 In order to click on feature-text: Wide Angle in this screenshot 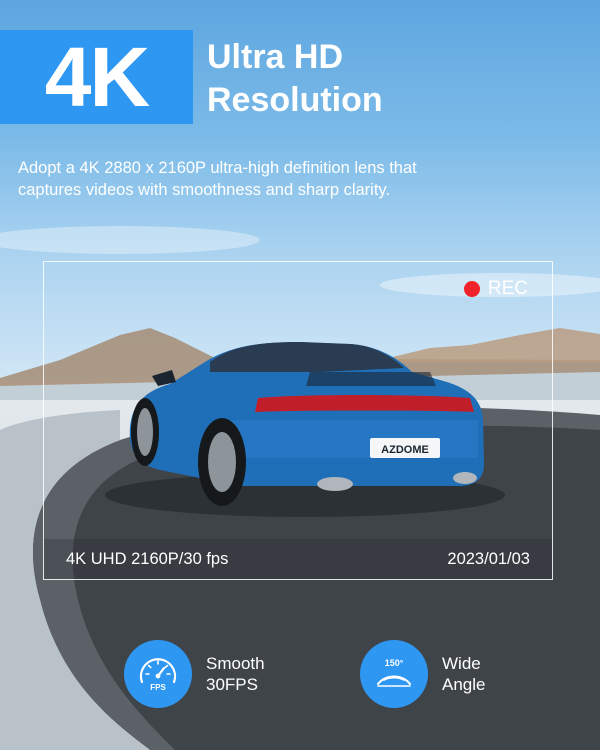, I will do `click(463, 674)`.